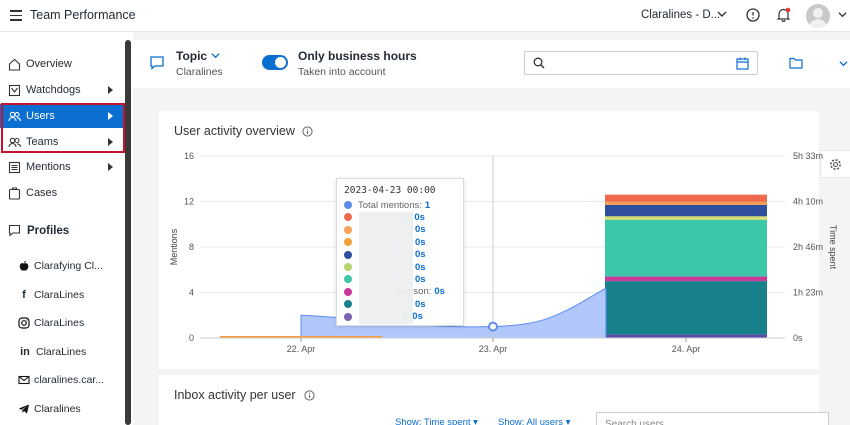 The image size is (850, 425). What do you see at coordinates (493, 326) in the screenshot?
I see `hover-marker` at bounding box center [493, 326].